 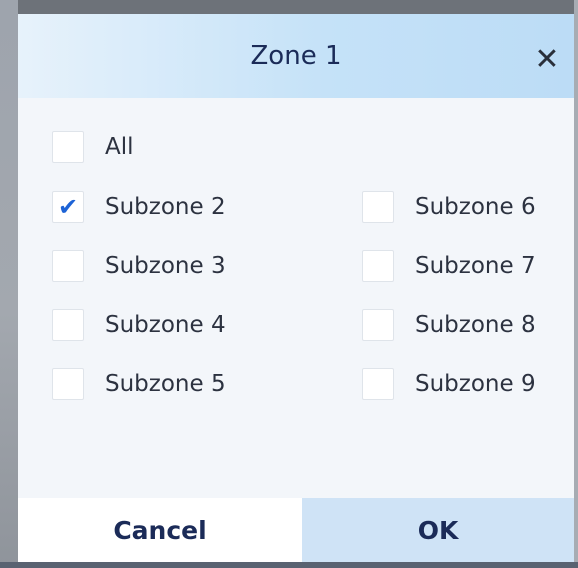 I want to click on checkbox-subzone-2: ✔, so click(x=68, y=207).